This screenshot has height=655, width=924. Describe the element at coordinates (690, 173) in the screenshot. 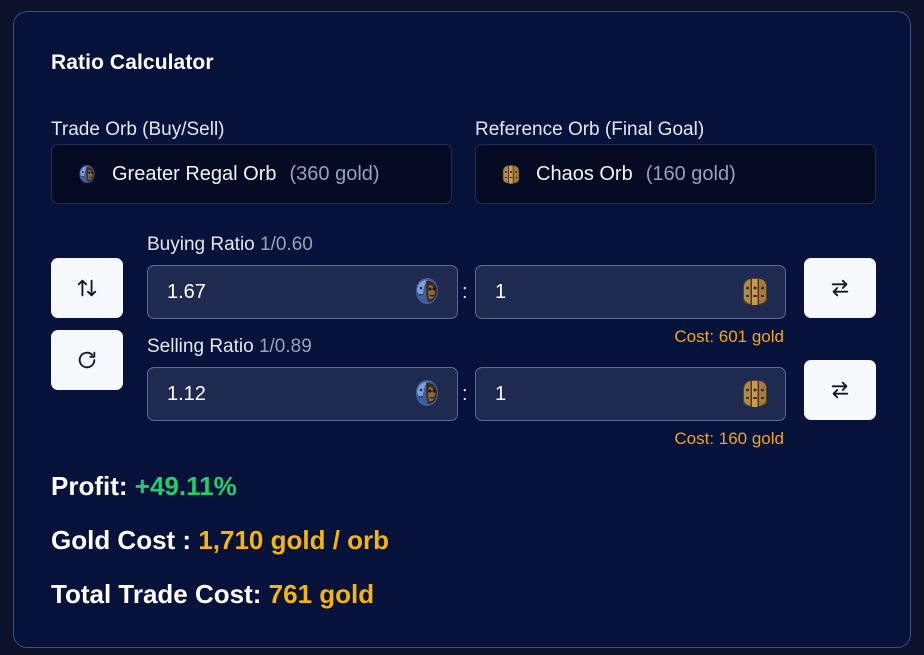

I see `reference-orb-gold: (160 gold)` at that location.